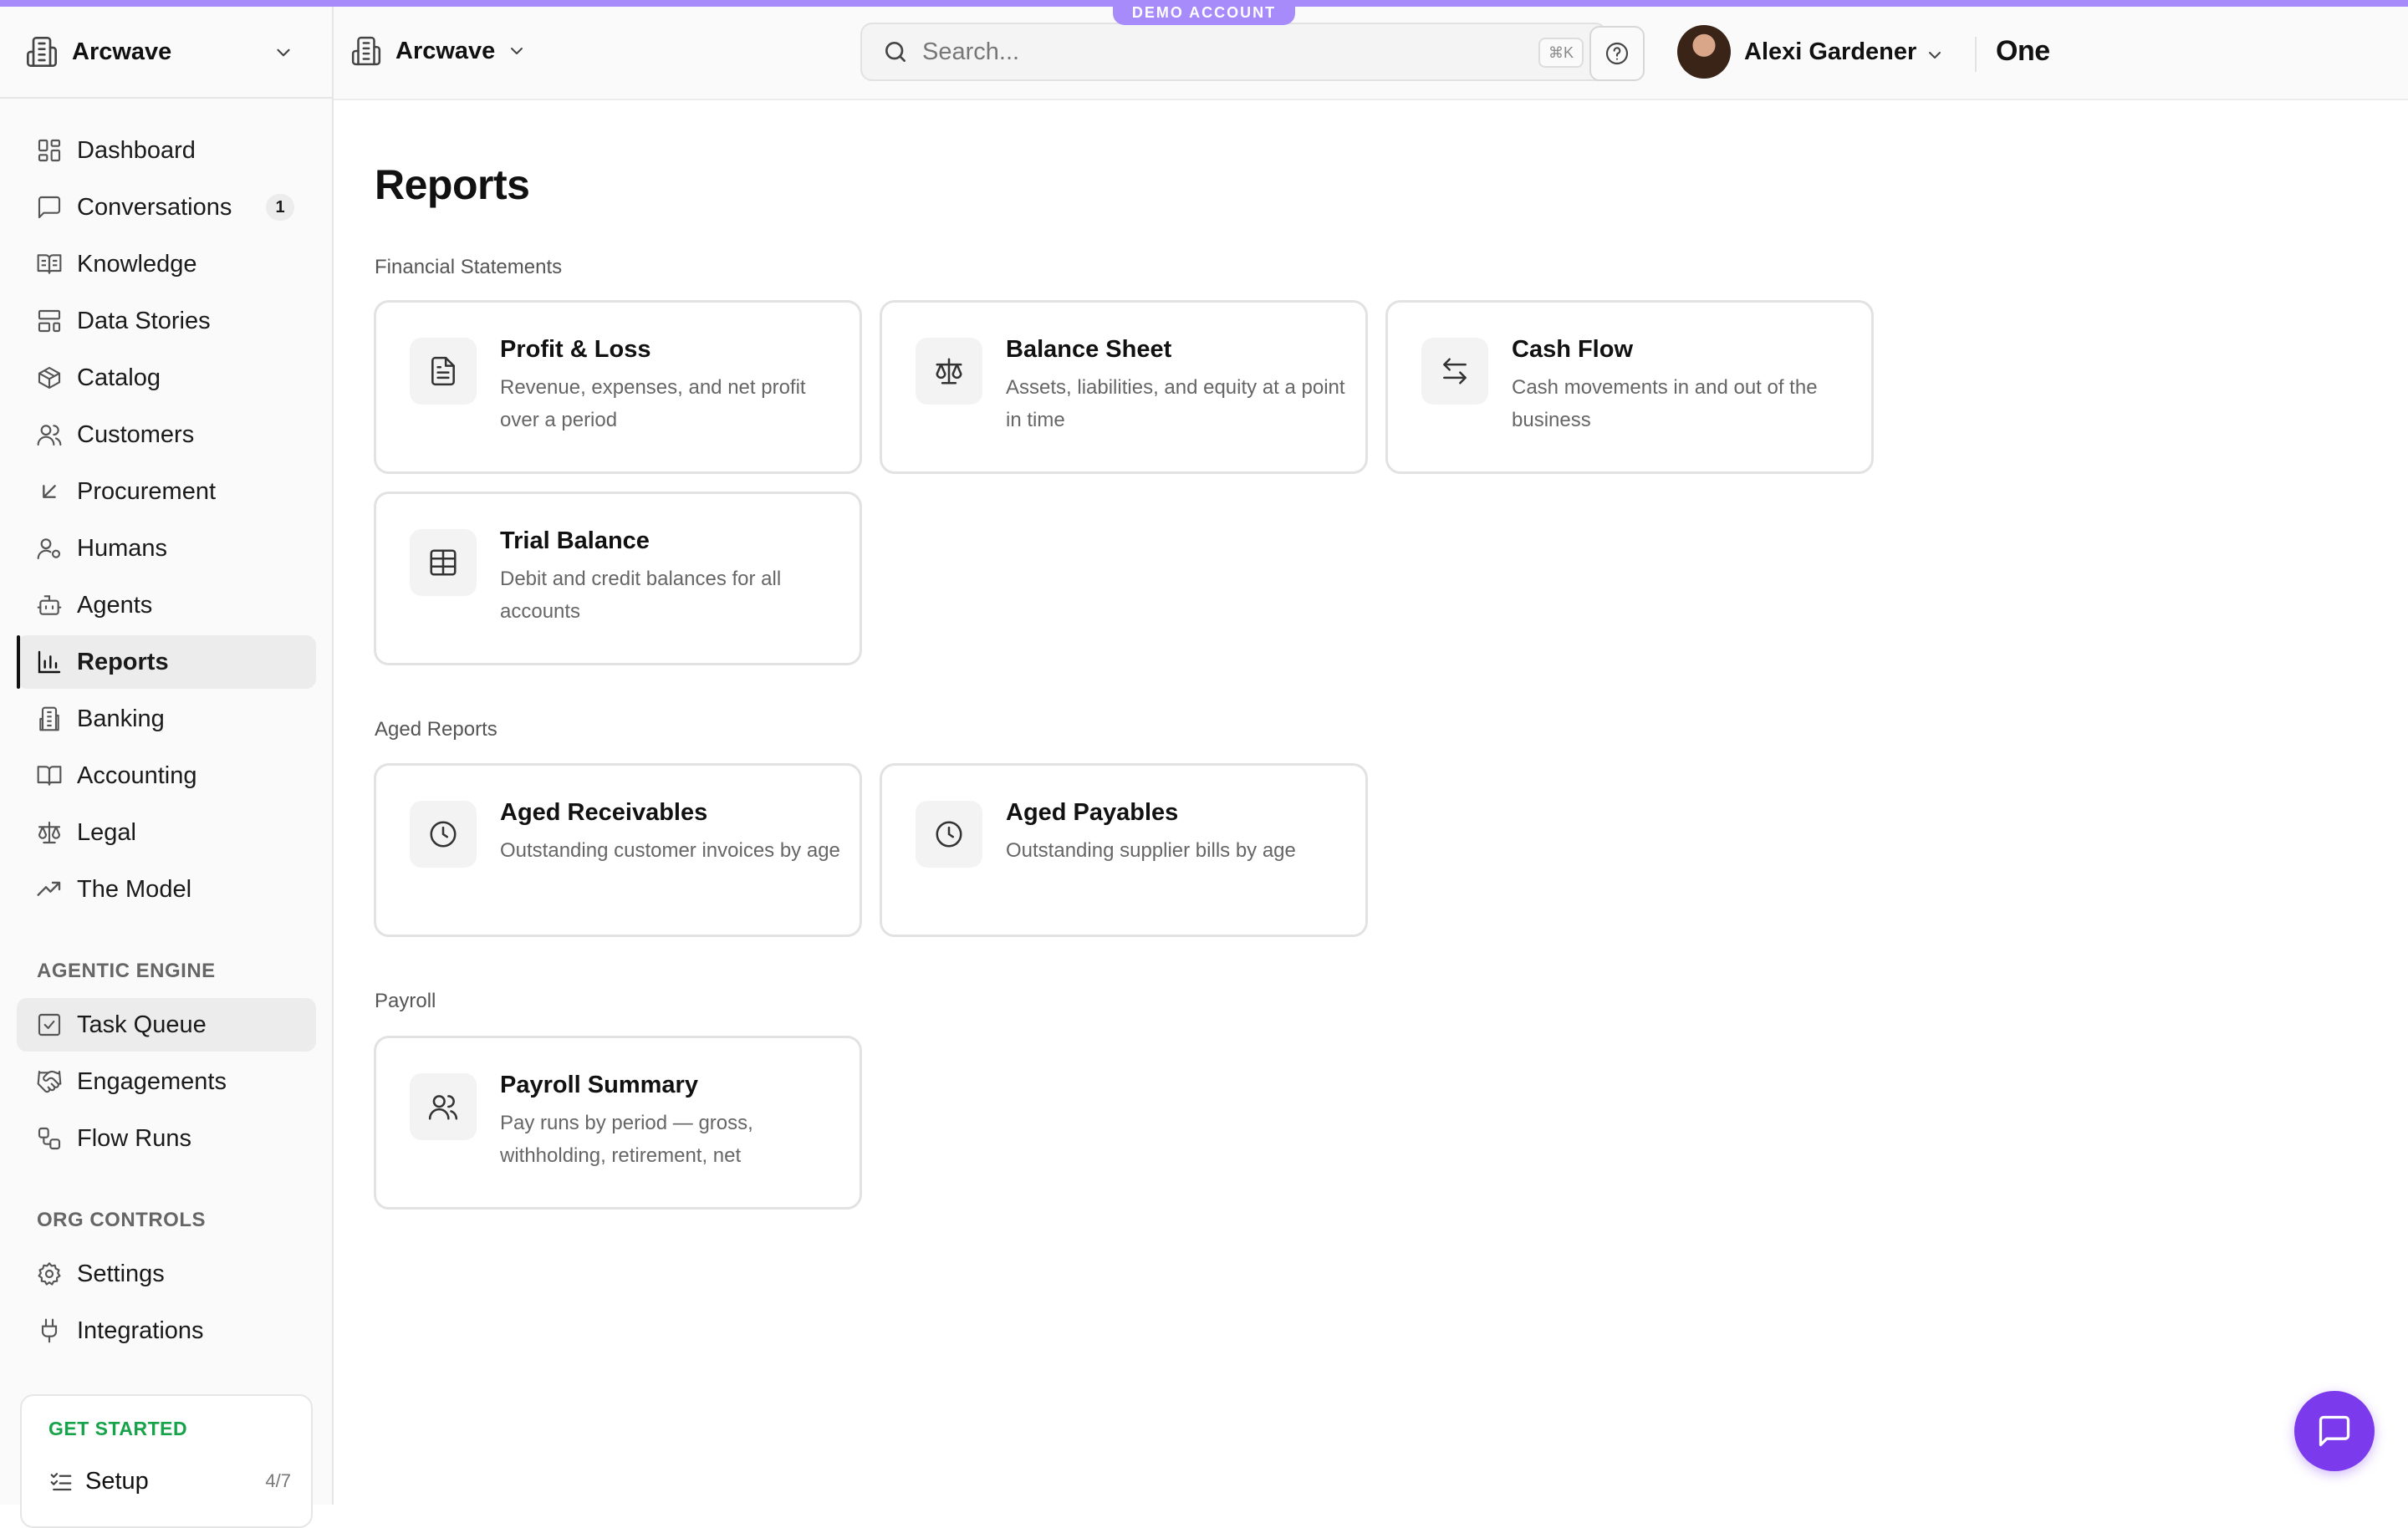  I want to click on gear-icon, so click(50, 1274).